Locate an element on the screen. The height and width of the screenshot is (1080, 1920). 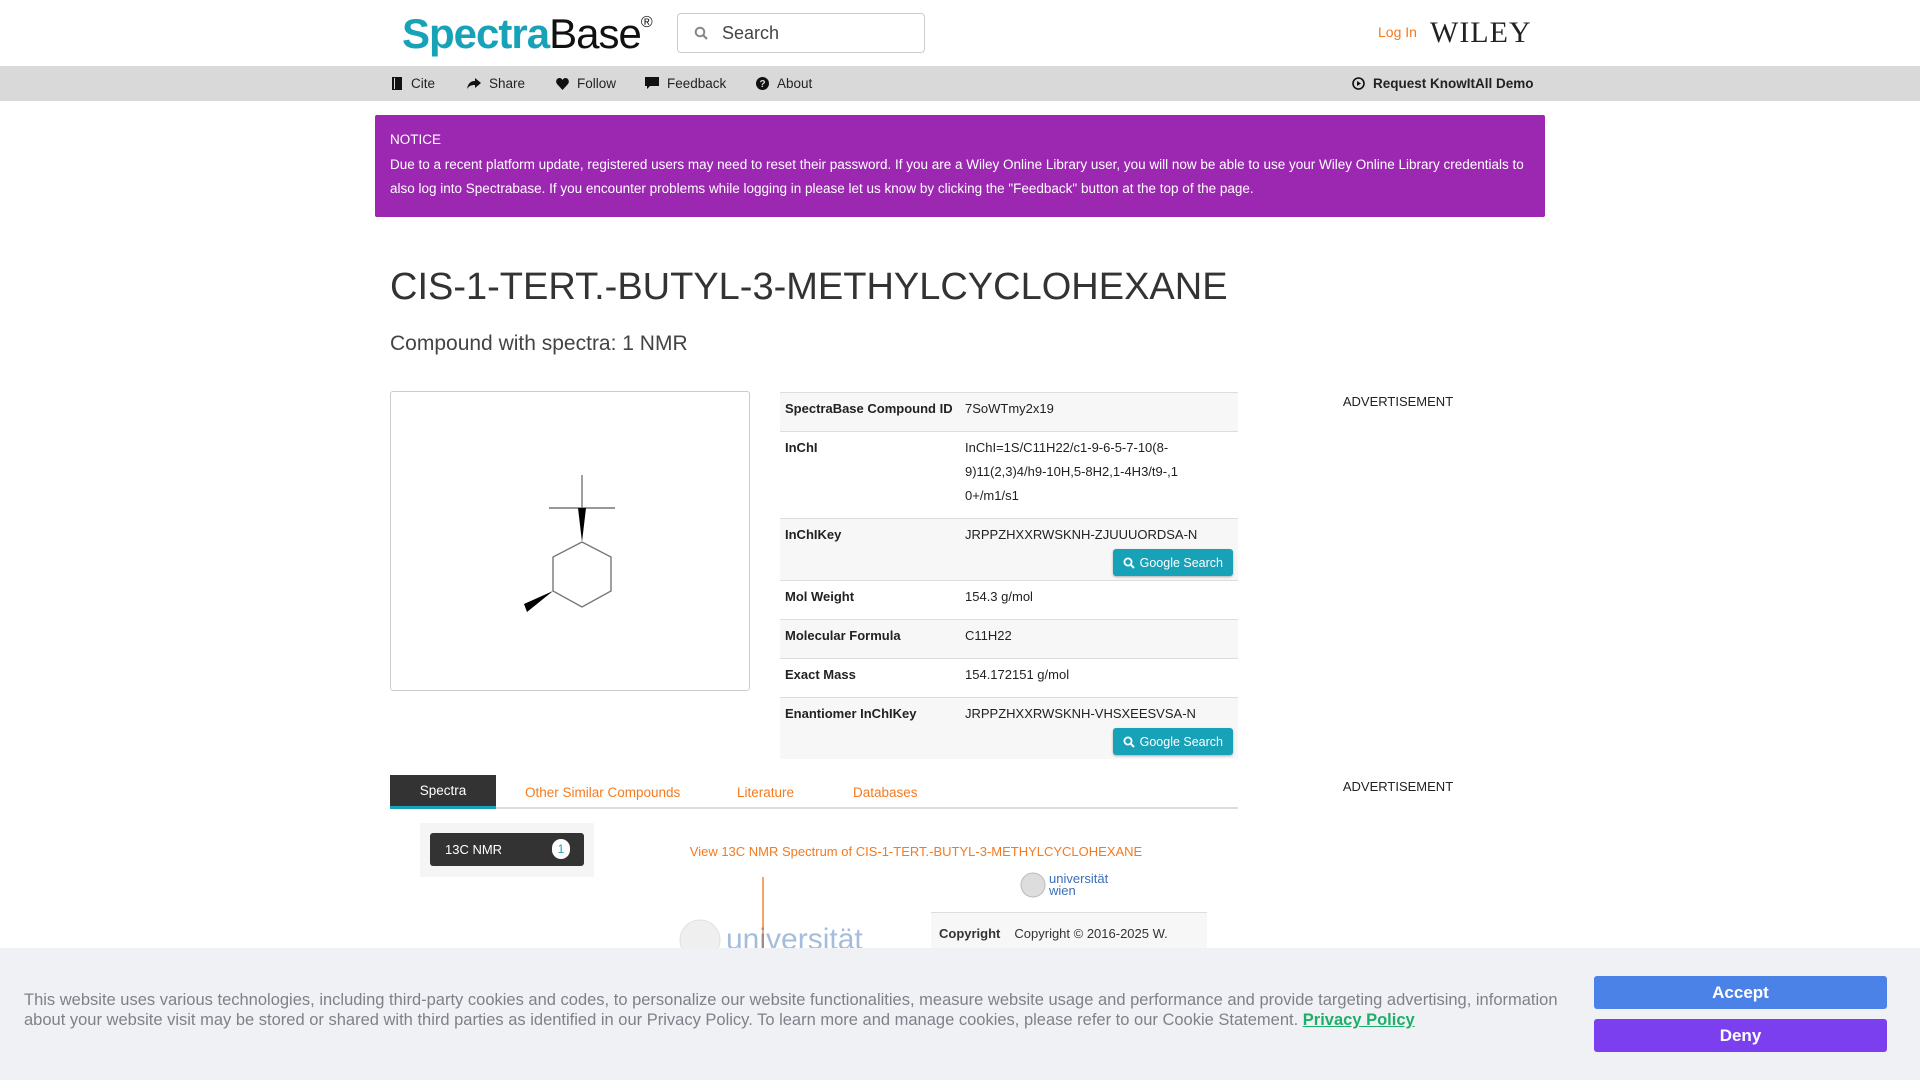
table-row: Mol Weight 154.3 g/mol is located at coordinates (1009, 600).